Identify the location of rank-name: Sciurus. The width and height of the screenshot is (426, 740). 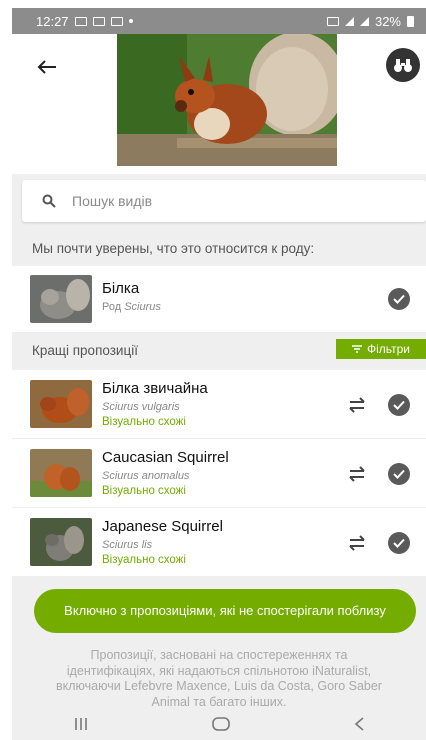
(142, 307).